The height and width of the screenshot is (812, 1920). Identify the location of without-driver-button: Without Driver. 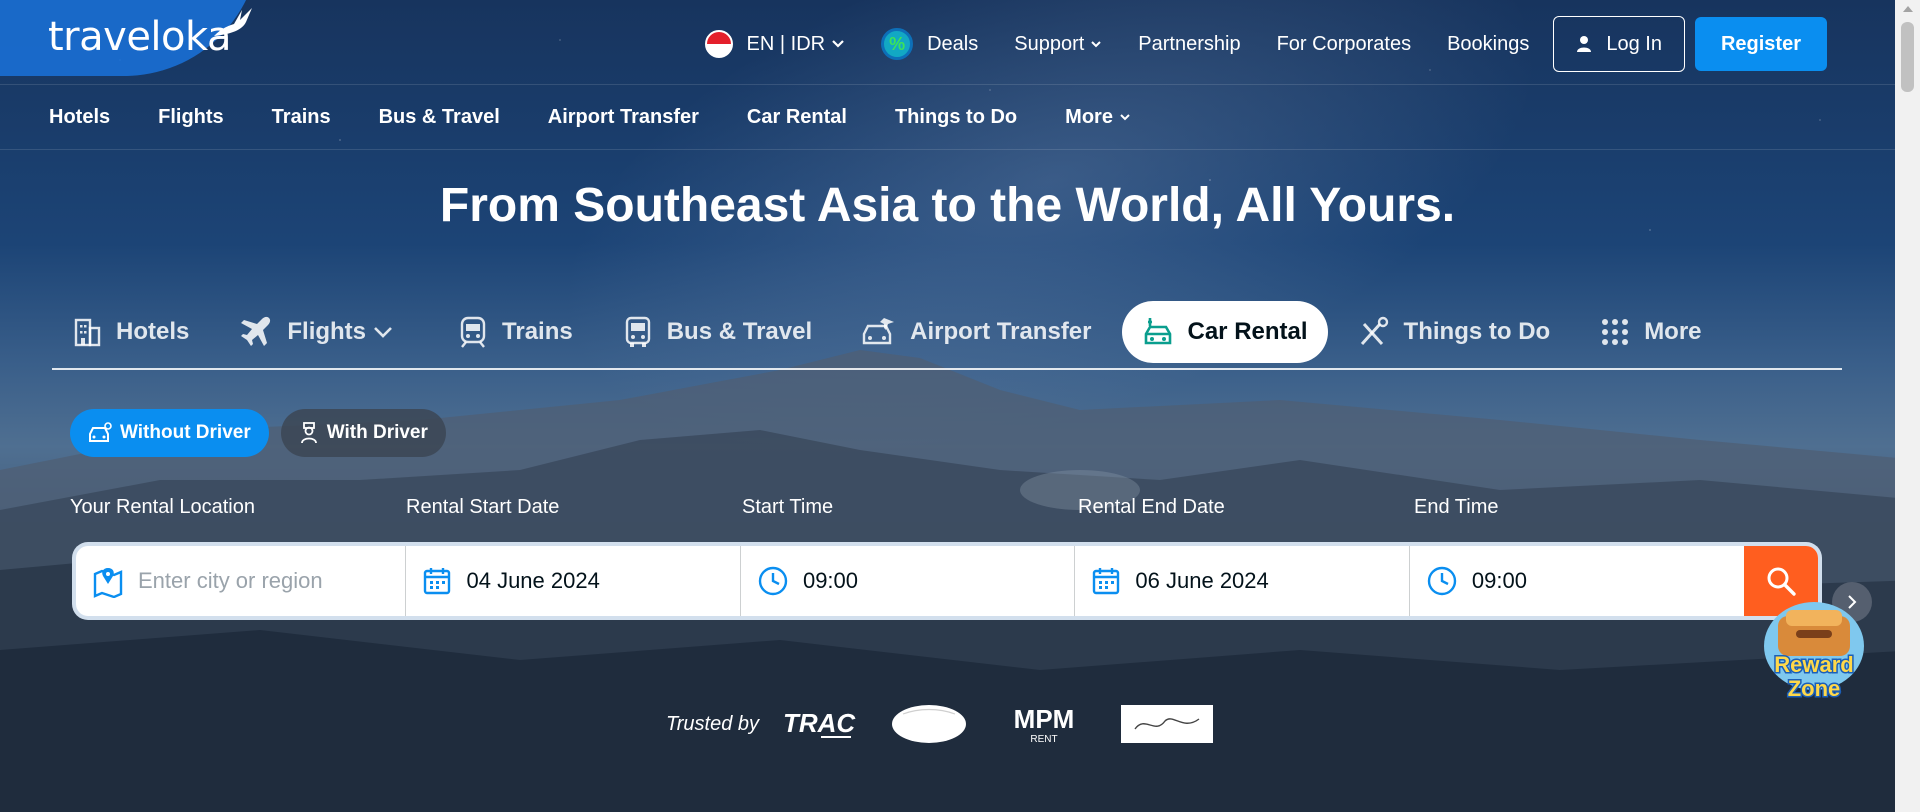
(169, 433).